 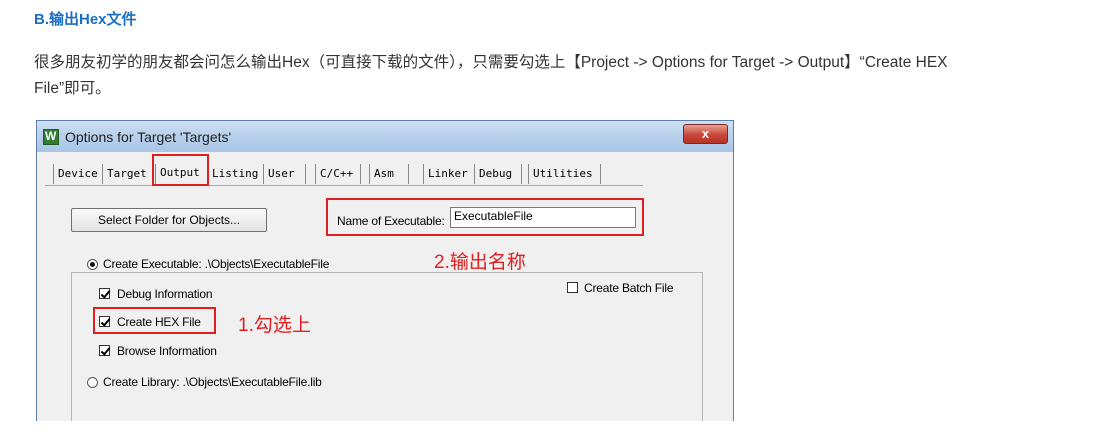 What do you see at coordinates (129, 174) in the screenshot?
I see `tab-target: Target` at bounding box center [129, 174].